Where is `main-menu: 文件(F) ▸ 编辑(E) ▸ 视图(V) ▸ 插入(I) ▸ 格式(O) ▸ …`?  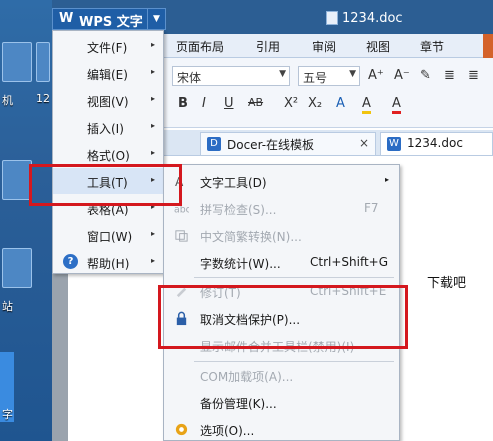 main-menu: 文件(F) ▸ 编辑(E) ▸ 视图(V) ▸ 插入(I) ▸ 格式(O) ▸ … is located at coordinates (108, 152).